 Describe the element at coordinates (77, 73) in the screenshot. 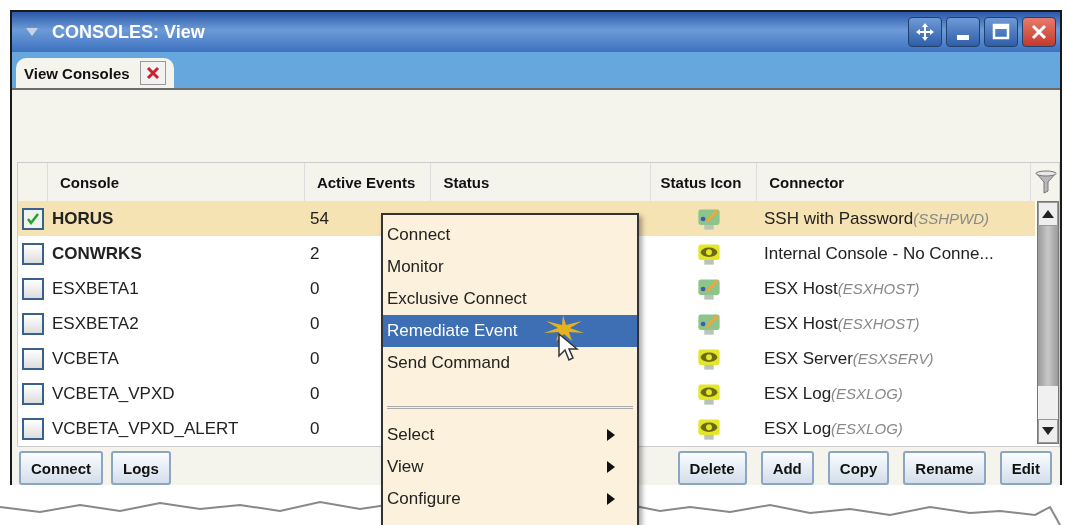

I see `tab-label: View Consoles` at that location.